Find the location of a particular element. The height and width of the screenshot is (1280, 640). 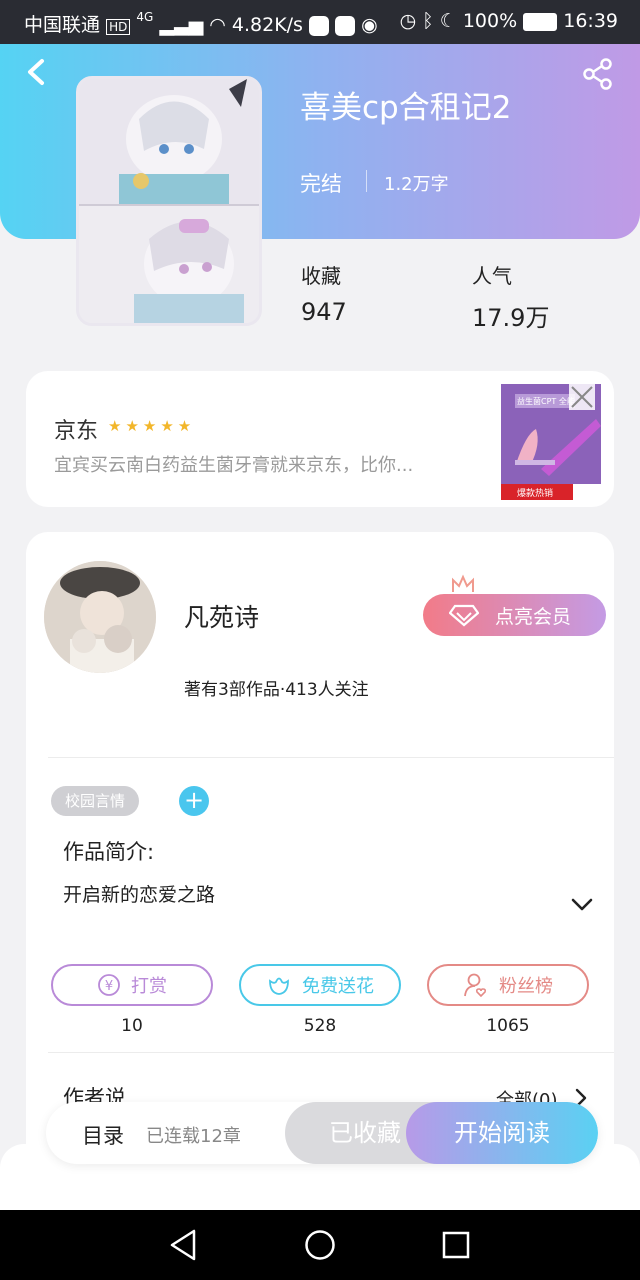

reward-count: 10 is located at coordinates (132, 1026).